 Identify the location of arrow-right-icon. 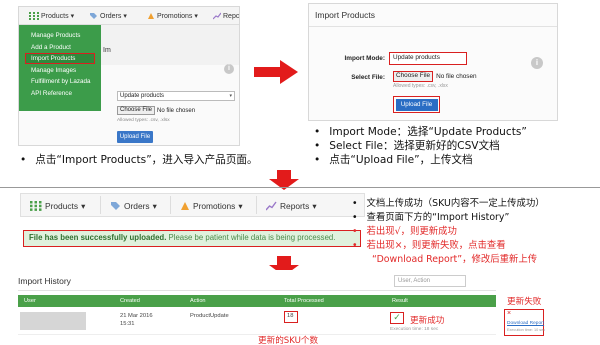
(276, 72).